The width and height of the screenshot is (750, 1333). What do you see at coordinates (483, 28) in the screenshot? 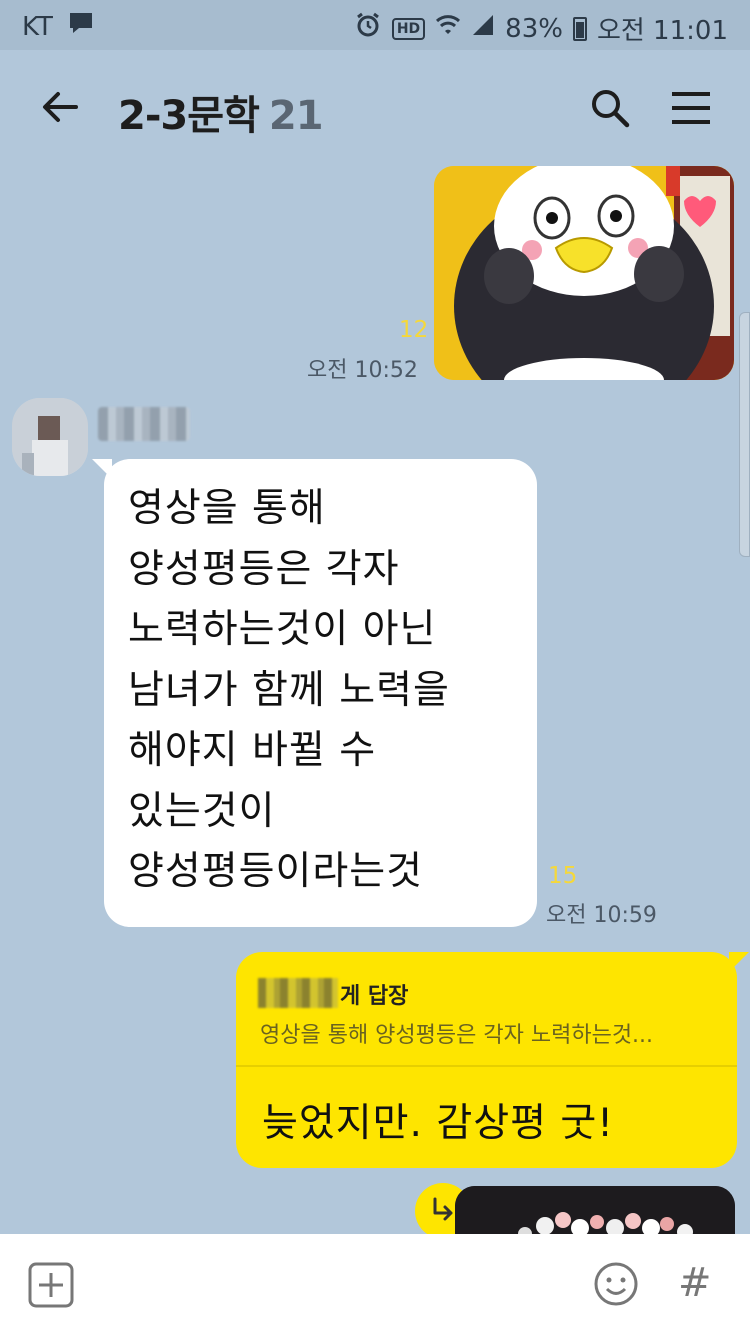
I see `signal-icon` at bounding box center [483, 28].